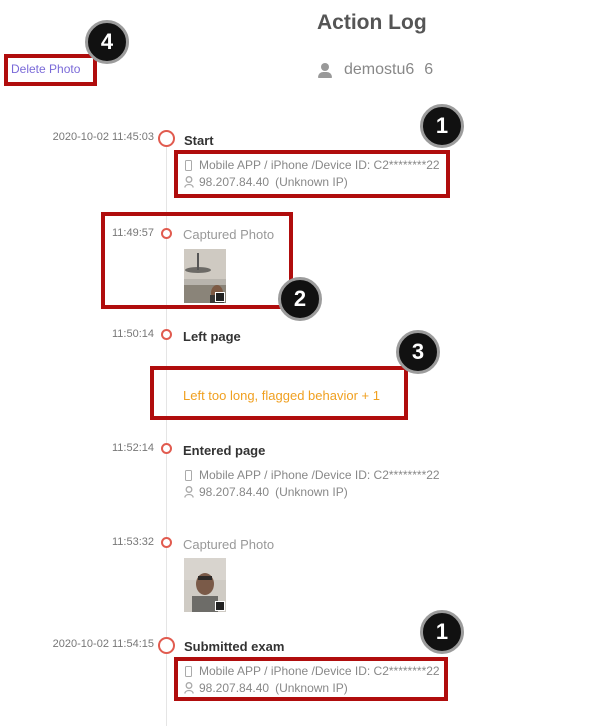 The height and width of the screenshot is (726, 597). What do you see at coordinates (205, 585) in the screenshot?
I see `captured-photo-thumbnail` at bounding box center [205, 585].